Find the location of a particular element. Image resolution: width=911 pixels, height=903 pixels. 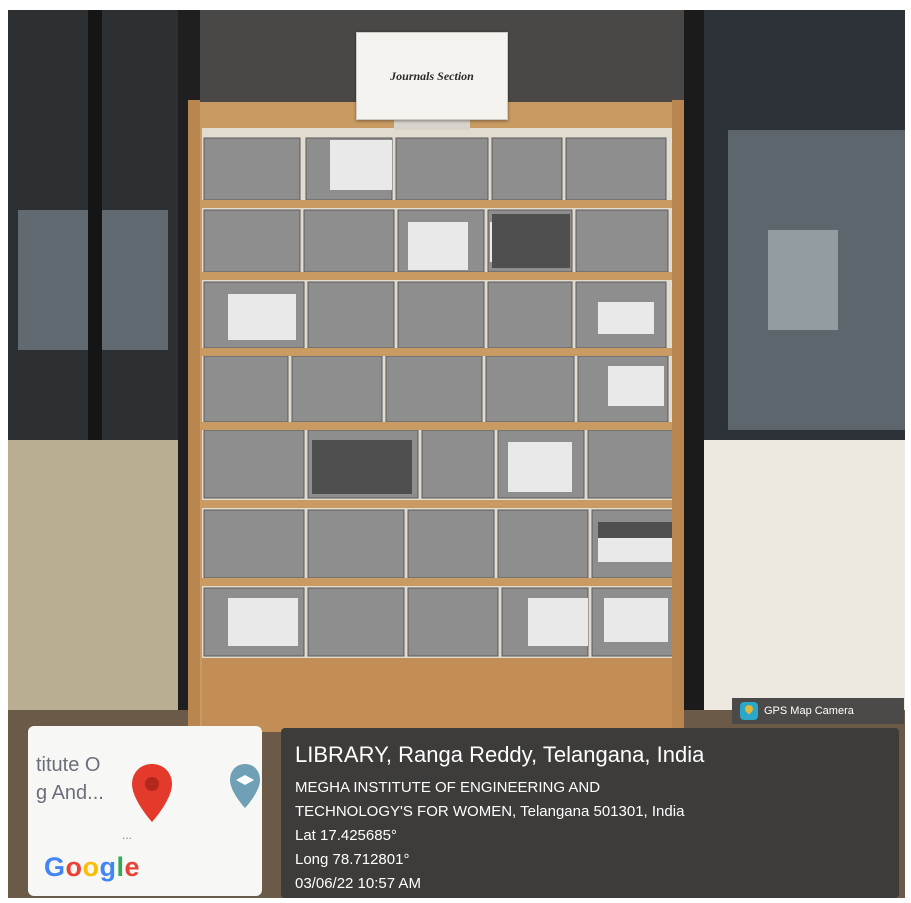

longitude: Long 78.712801° is located at coordinates (352, 859).